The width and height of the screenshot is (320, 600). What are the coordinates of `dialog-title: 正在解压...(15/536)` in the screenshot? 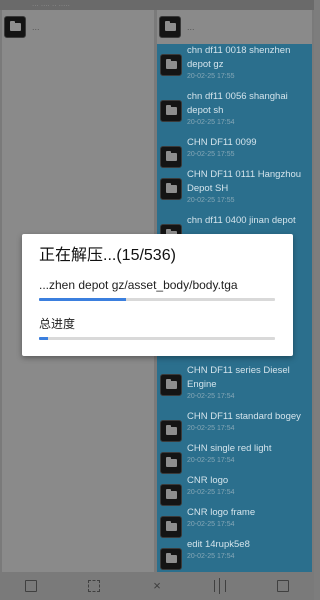 It's located at (107, 255).